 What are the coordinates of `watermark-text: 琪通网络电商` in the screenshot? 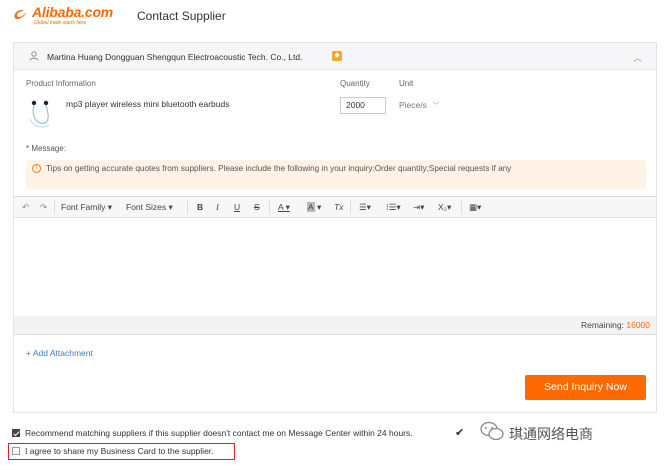 It's located at (551, 435).